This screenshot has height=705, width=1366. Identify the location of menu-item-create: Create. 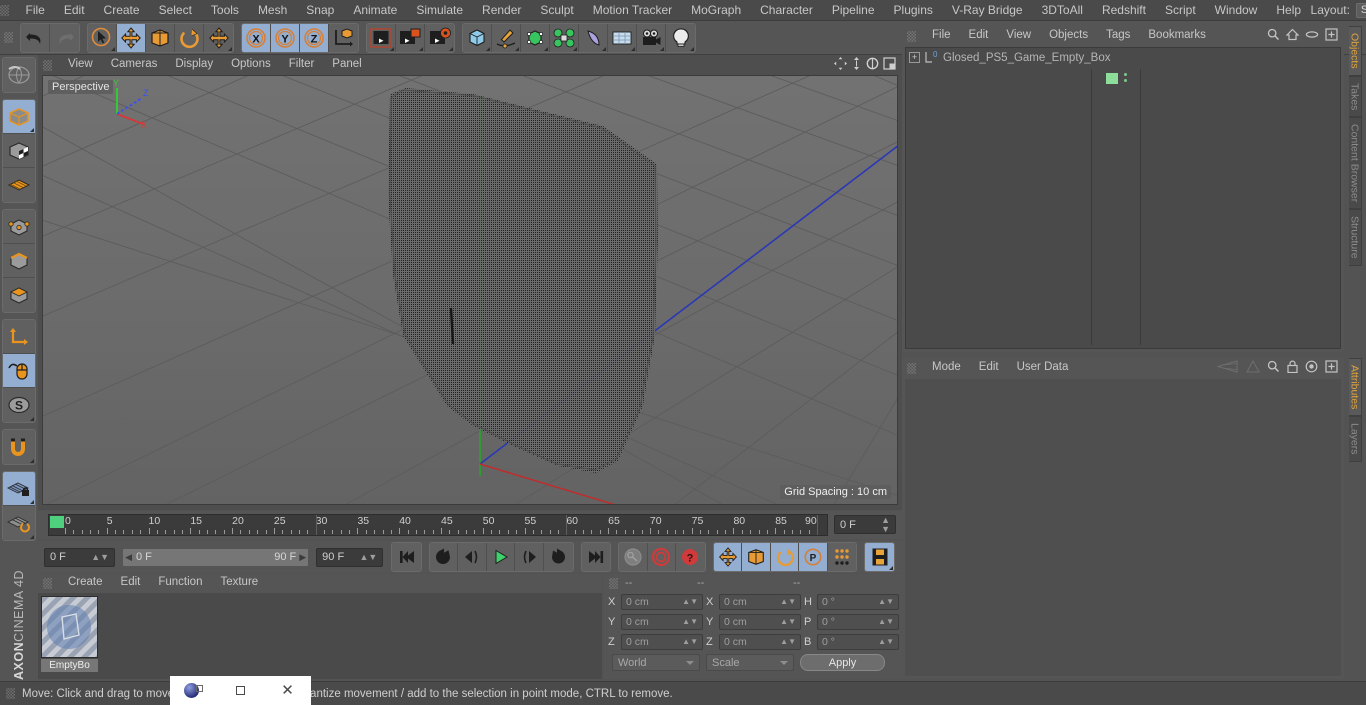
(121, 10).